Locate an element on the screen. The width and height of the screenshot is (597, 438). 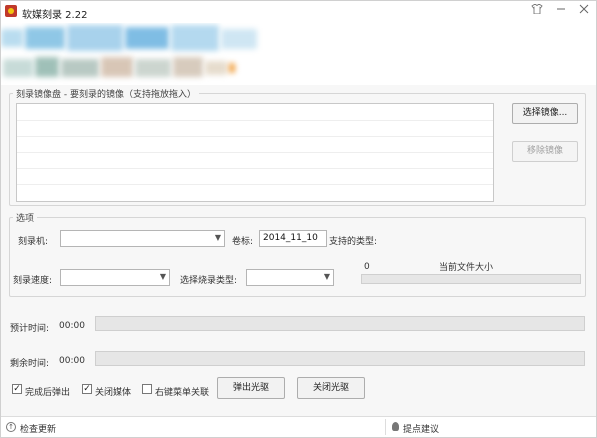
burn-type-select: ▼ is located at coordinates (290, 277).